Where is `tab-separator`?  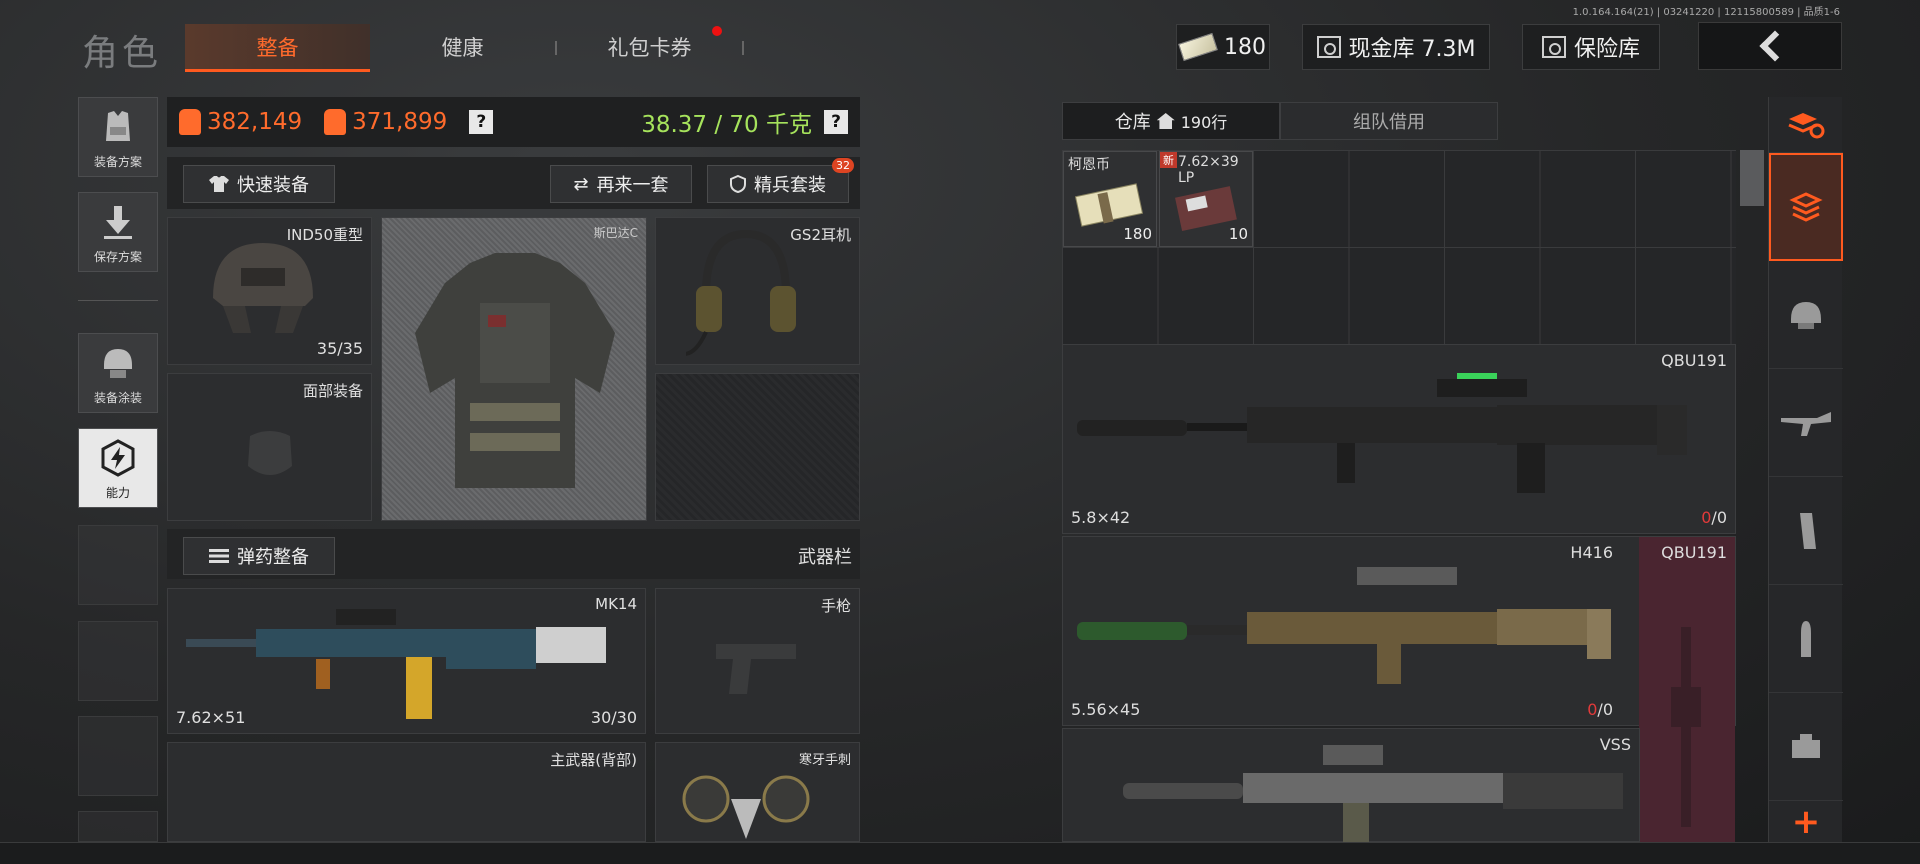 tab-separator is located at coordinates (743, 48).